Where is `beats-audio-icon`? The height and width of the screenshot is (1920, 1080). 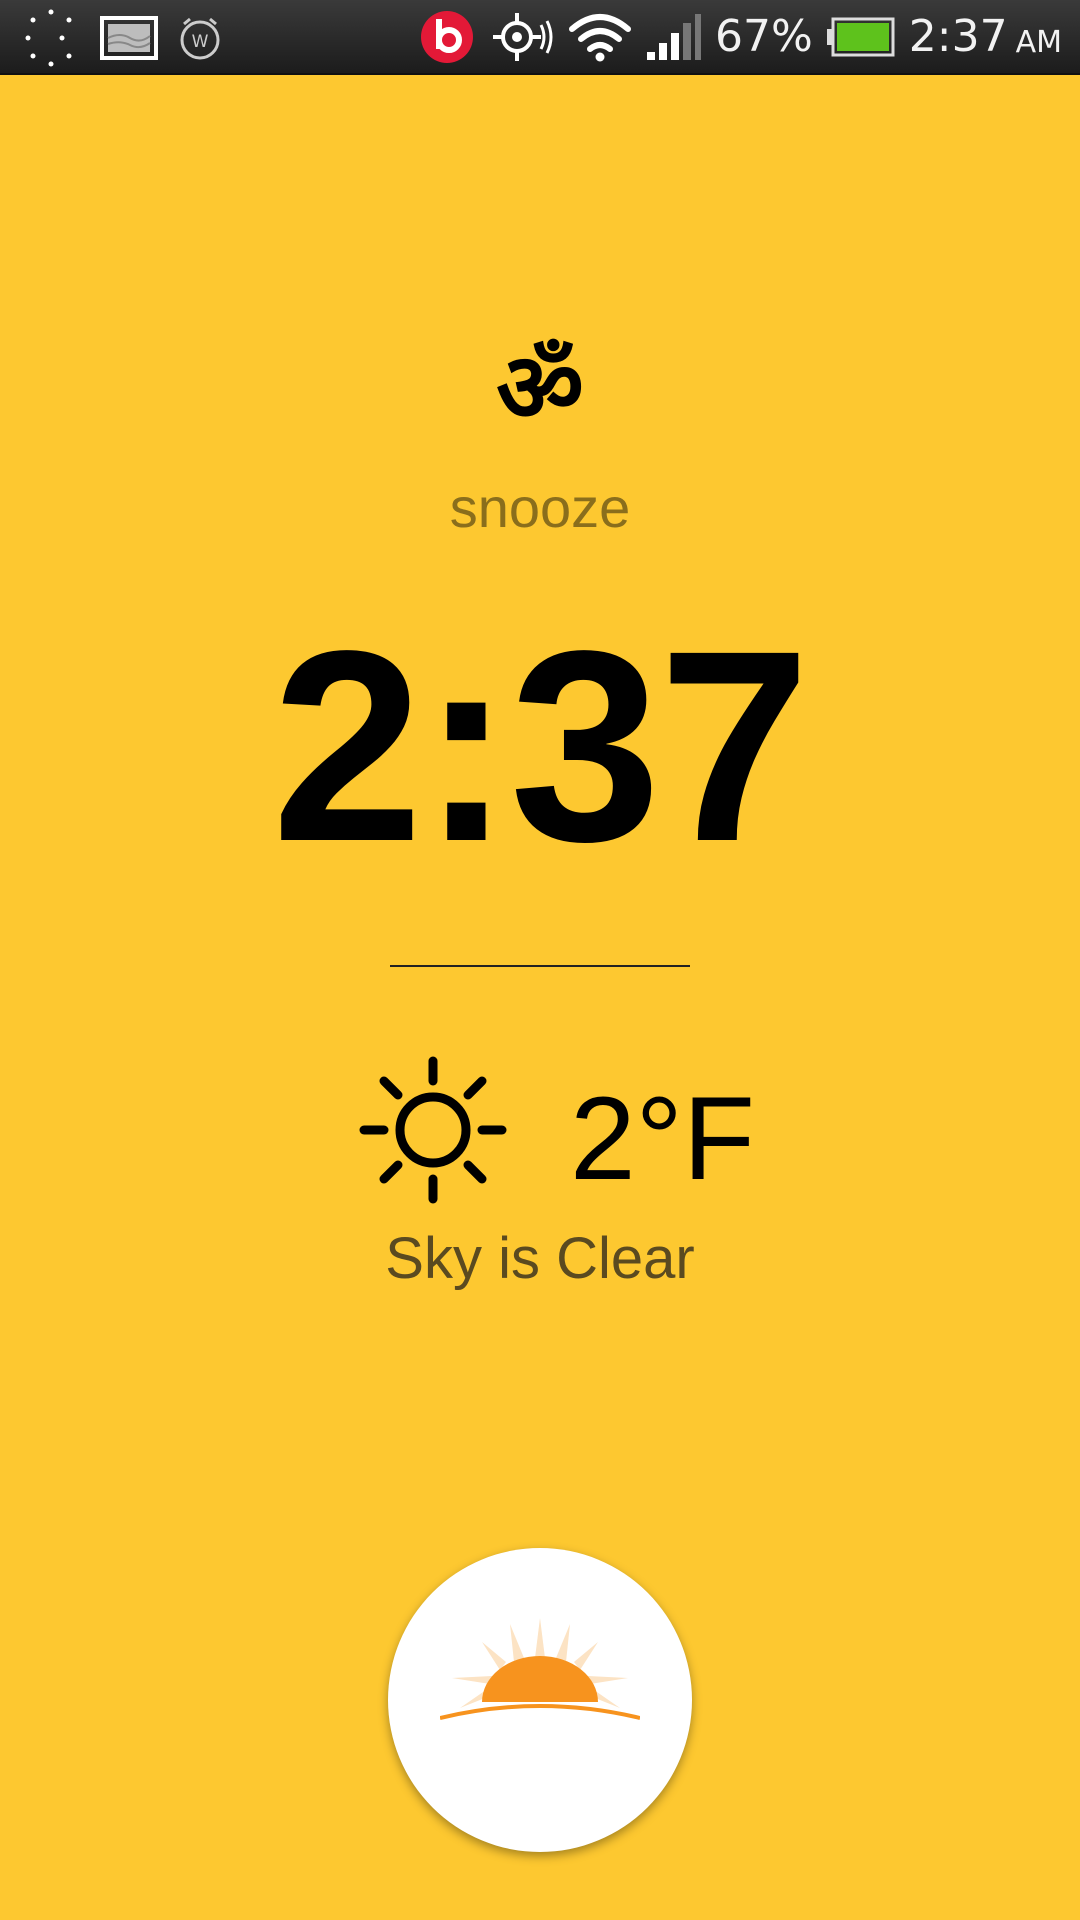
beats-audio-icon is located at coordinates (447, 37).